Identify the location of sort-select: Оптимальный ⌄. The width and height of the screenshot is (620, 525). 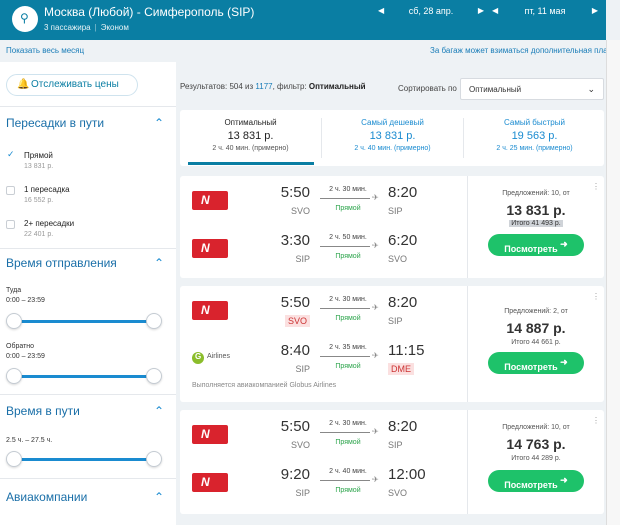
(532, 89).